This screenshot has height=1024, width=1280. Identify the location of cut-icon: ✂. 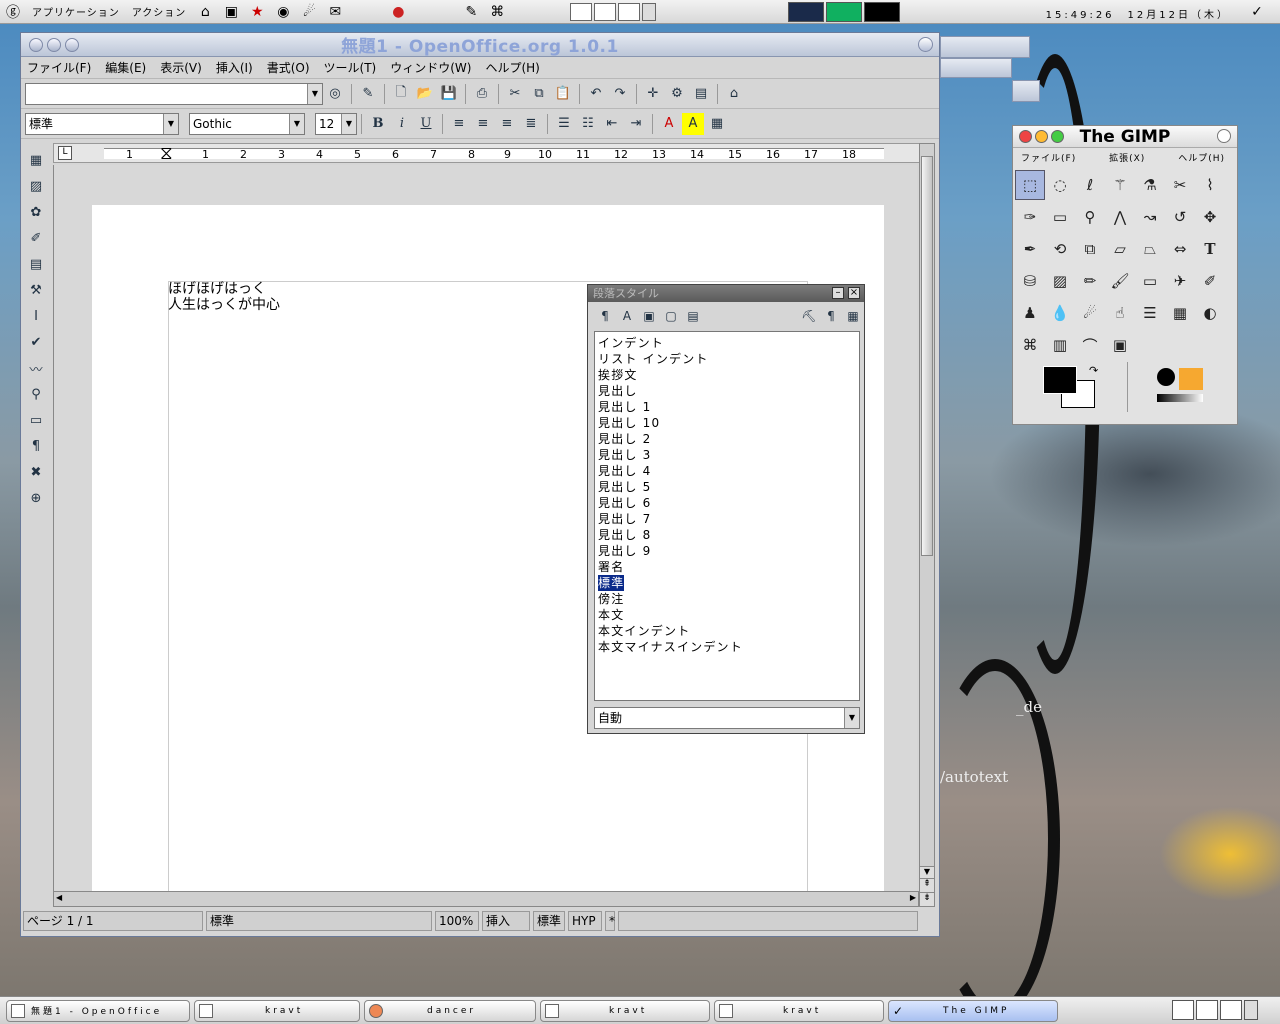
(515, 94).